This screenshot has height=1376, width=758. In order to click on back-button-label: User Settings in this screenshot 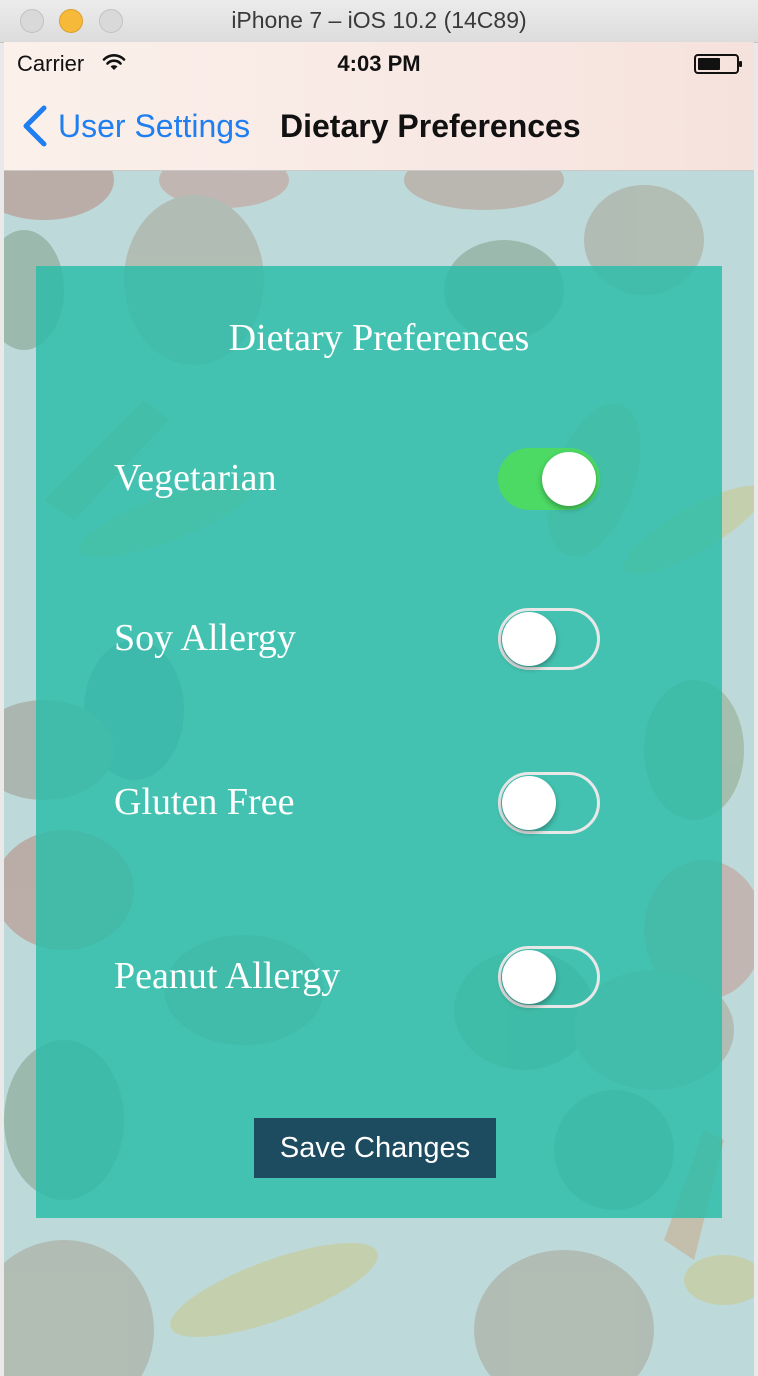, I will do `click(154, 125)`.